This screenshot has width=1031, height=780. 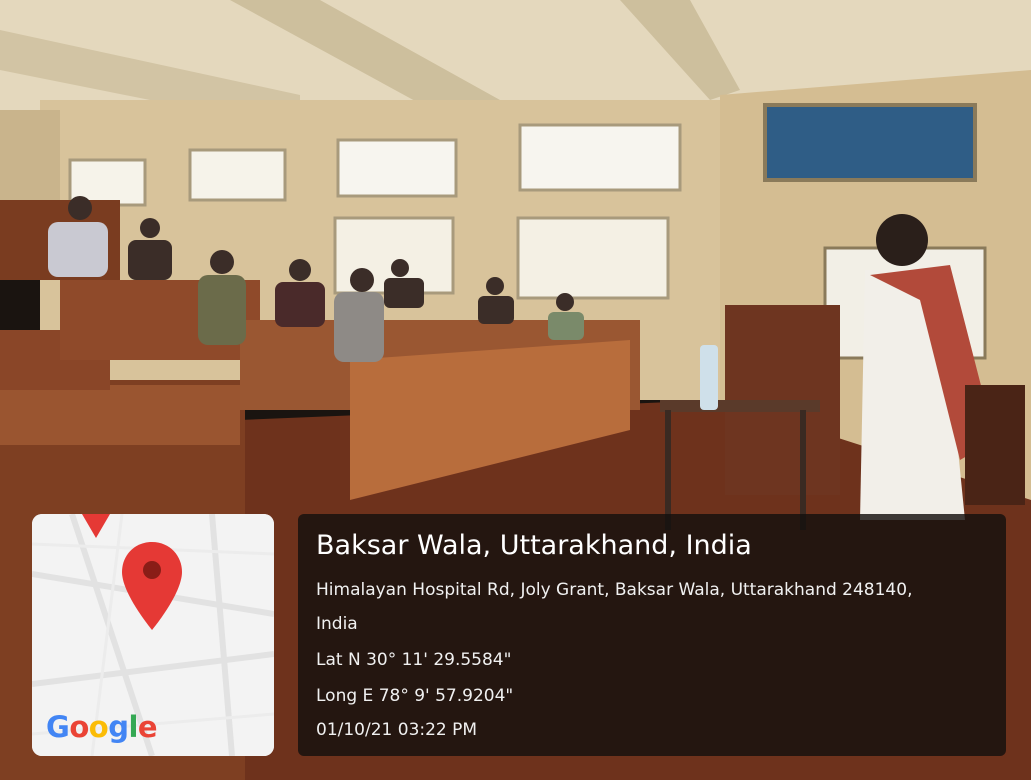 I want to click on google-letter: g, so click(x=118, y=727).